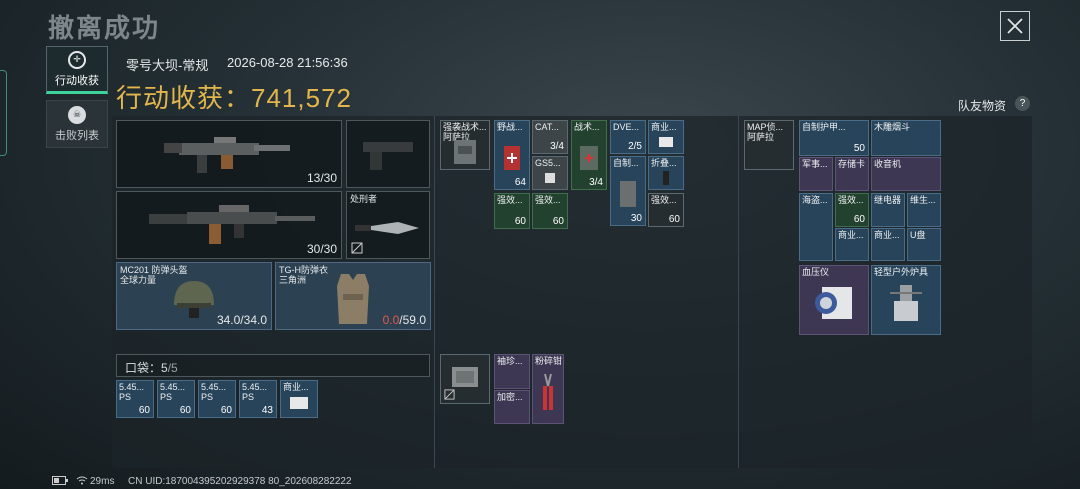 The image size is (1080, 489). What do you see at coordinates (364, 199) in the screenshot?
I see `melee-name: 处刑者` at bounding box center [364, 199].